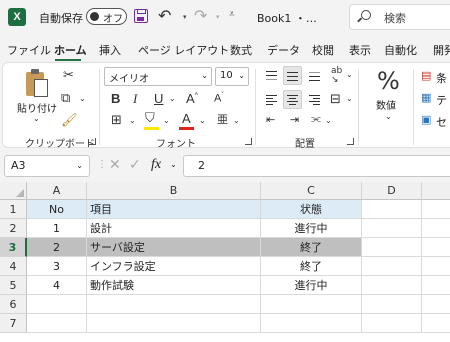 This screenshot has width=450, height=342. Describe the element at coordinates (311, 247) in the screenshot. I see `cell-c3: 終了` at that location.